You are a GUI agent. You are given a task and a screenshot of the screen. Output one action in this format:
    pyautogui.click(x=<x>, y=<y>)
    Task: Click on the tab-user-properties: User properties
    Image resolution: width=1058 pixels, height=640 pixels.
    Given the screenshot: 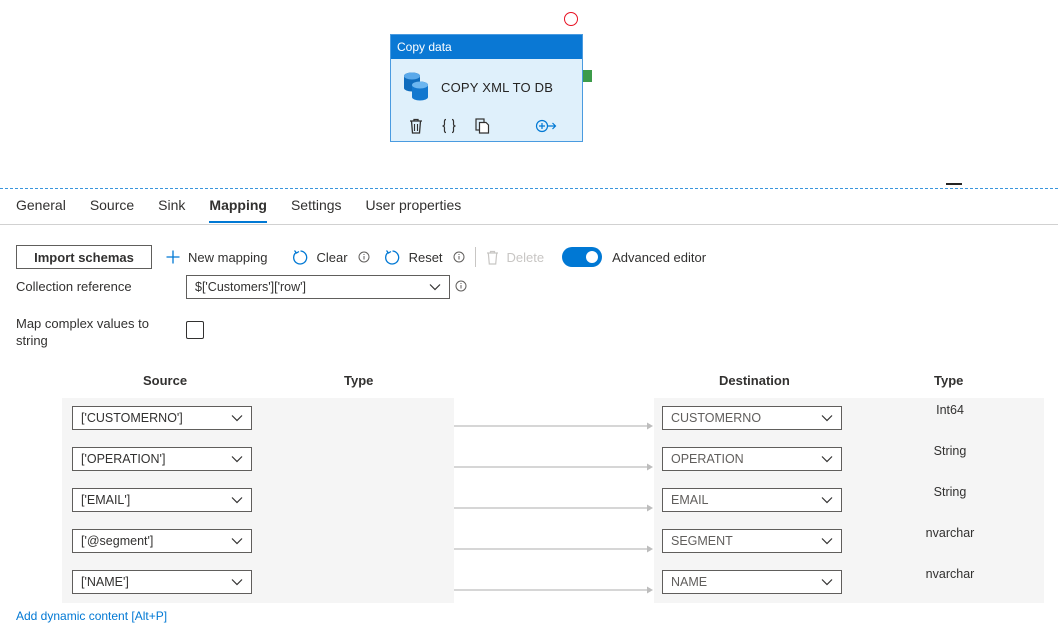 What is the action you would take?
    pyautogui.click(x=414, y=210)
    